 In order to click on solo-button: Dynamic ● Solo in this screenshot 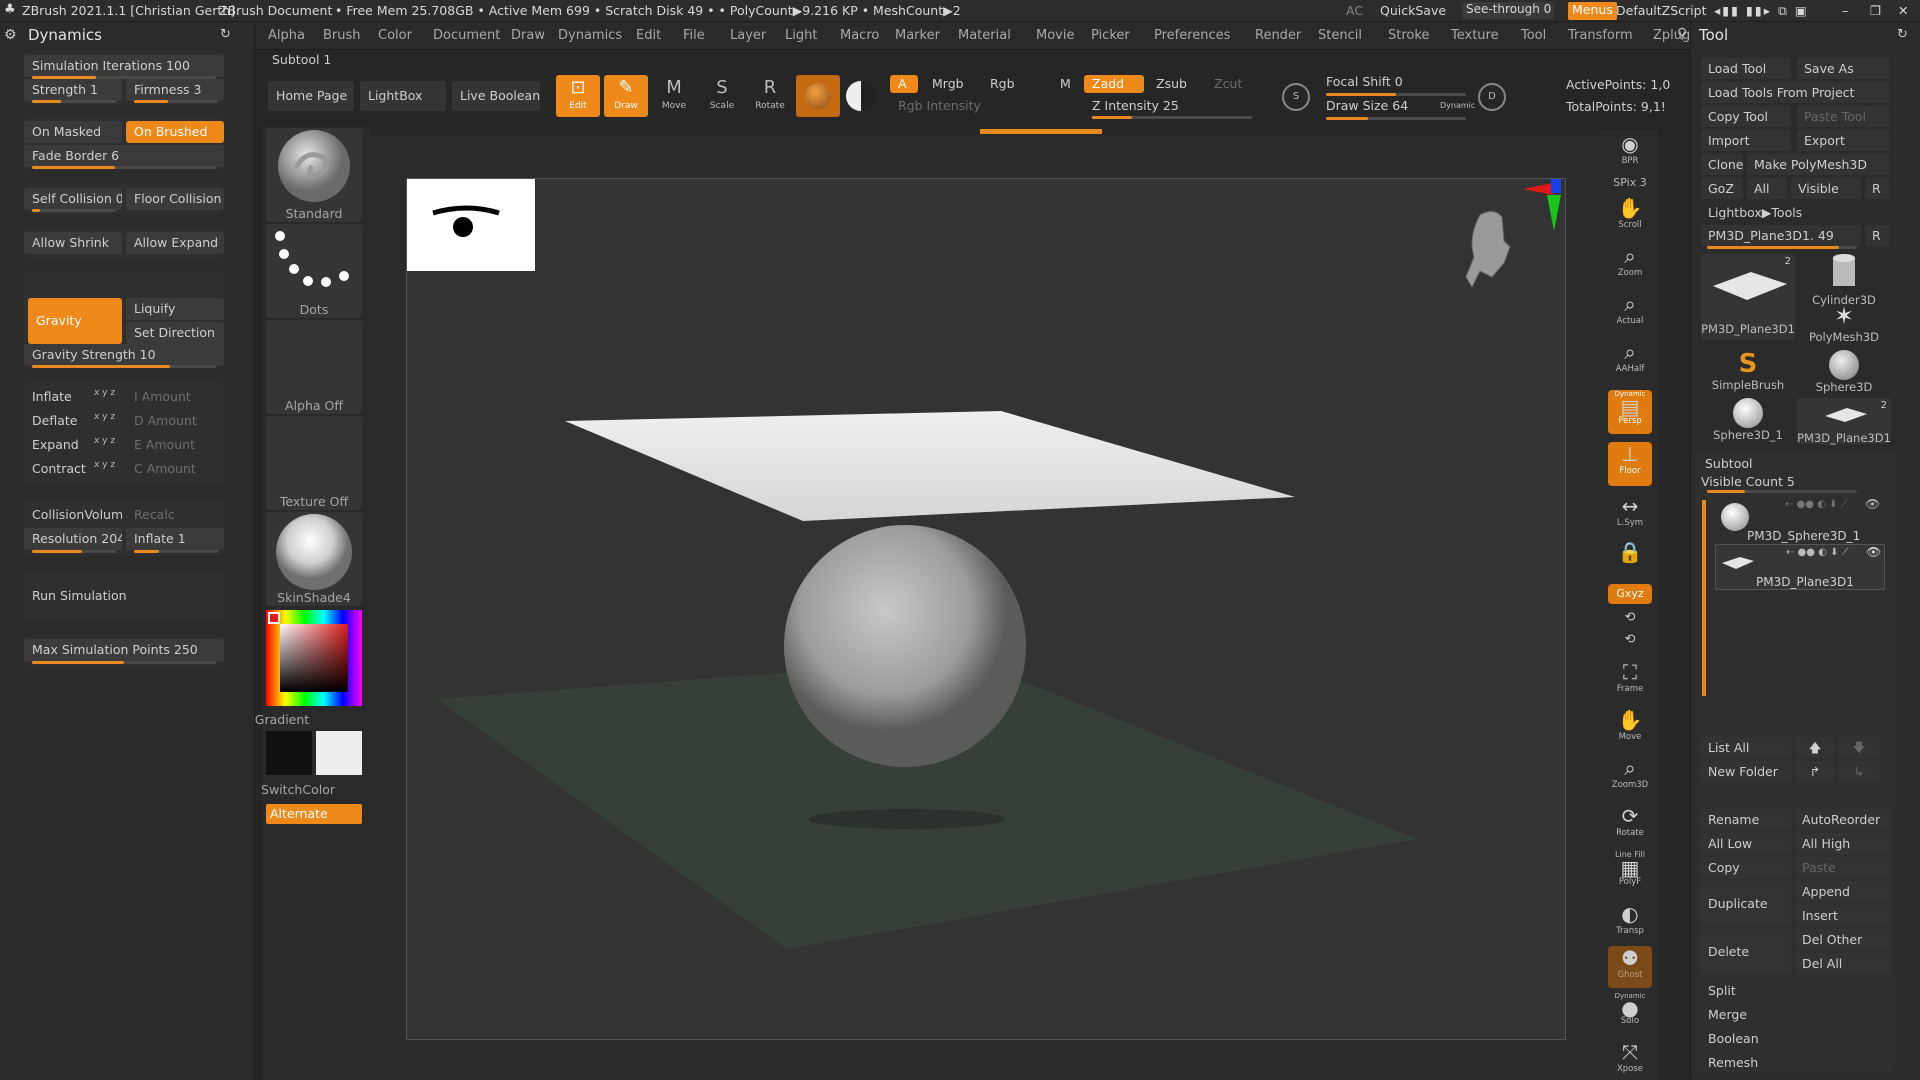, I will do `click(1630, 1014)`.